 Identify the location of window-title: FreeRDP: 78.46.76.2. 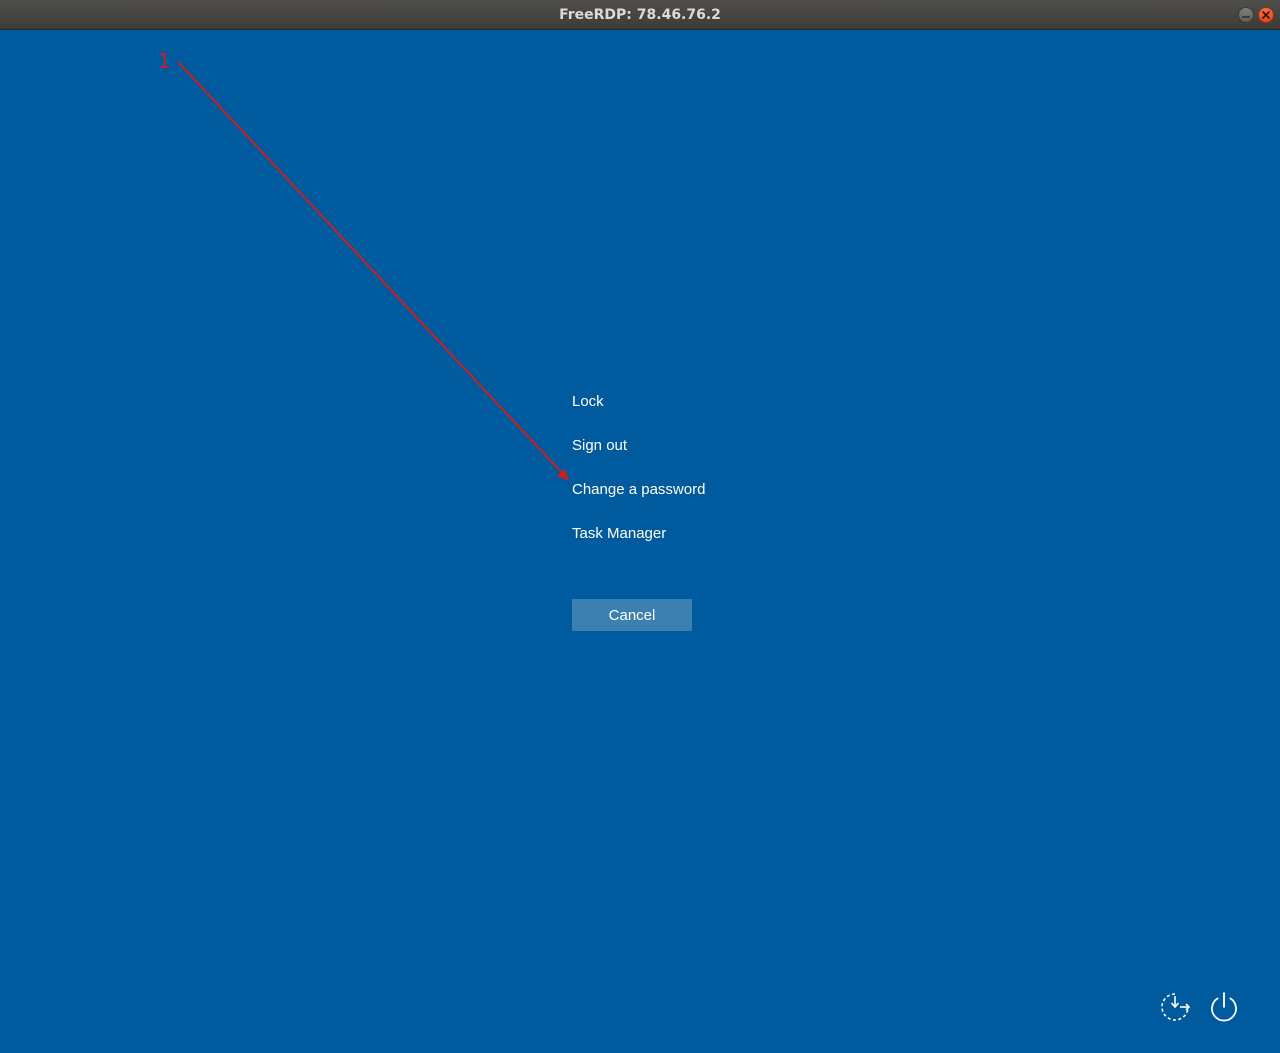
(640, 15).